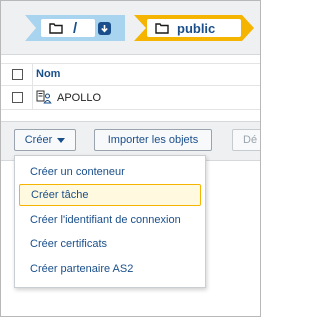 The height and width of the screenshot is (317, 320). Describe the element at coordinates (110, 269) in the screenshot. I see `menu-item-create-as2-partner: Créer partenaire AS2` at that location.